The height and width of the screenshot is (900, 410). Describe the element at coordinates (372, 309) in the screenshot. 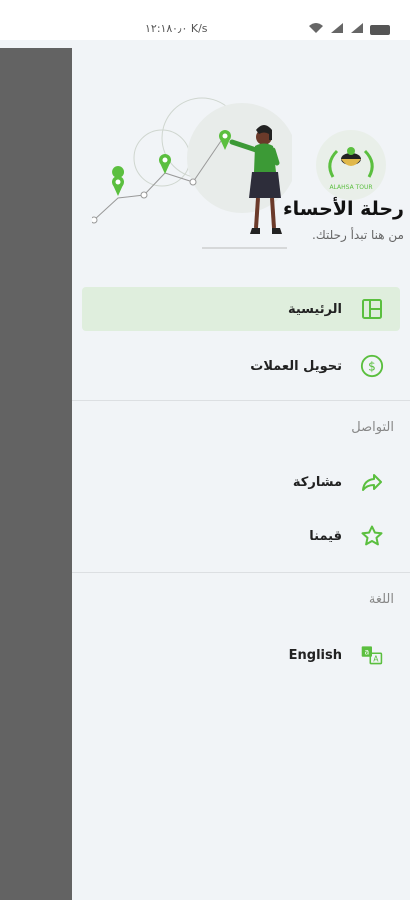

I see `dashboard-icon` at that location.